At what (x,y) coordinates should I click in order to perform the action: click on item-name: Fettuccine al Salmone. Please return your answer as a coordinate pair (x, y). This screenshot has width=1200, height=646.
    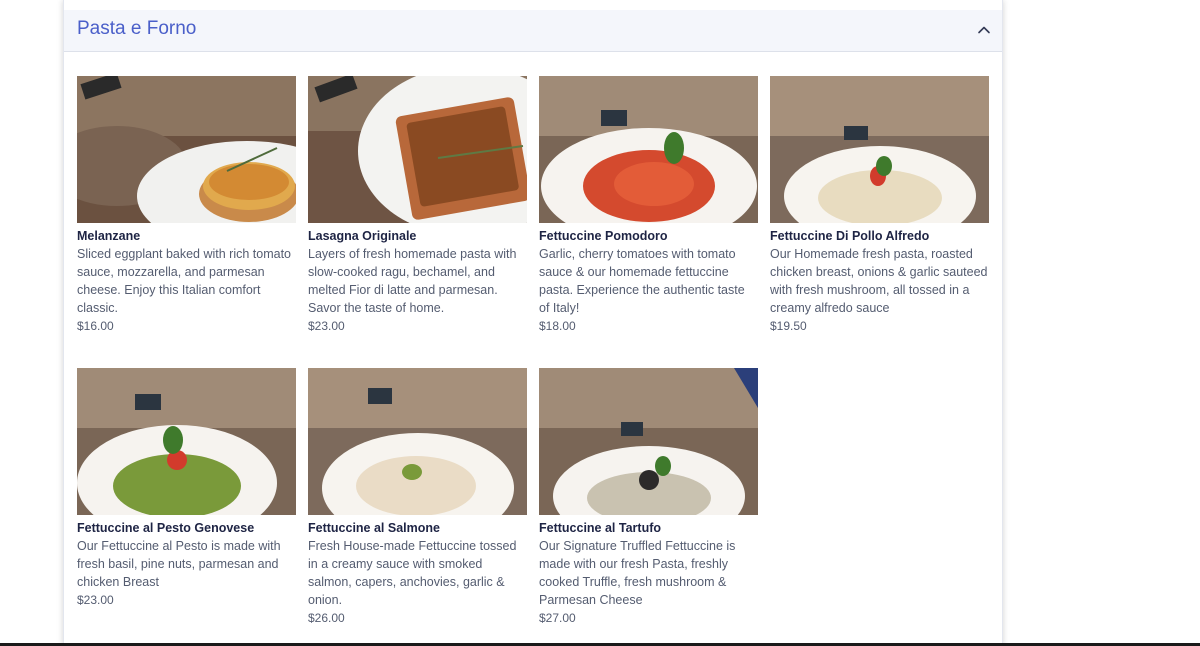
    Looking at the image, I should click on (417, 528).